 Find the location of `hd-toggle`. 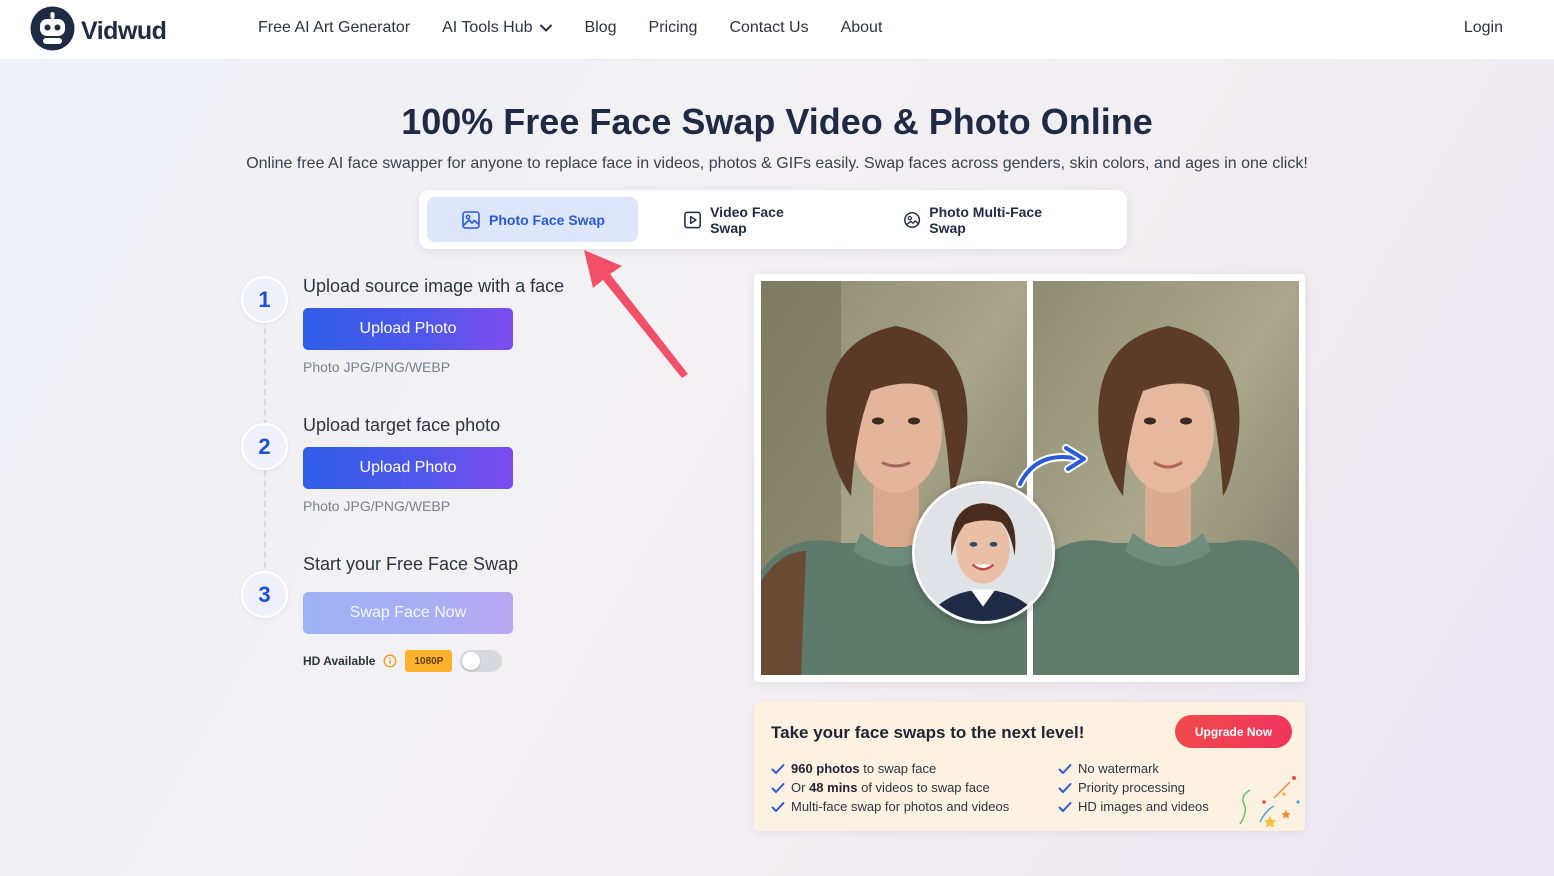

hd-toggle is located at coordinates (481, 661).